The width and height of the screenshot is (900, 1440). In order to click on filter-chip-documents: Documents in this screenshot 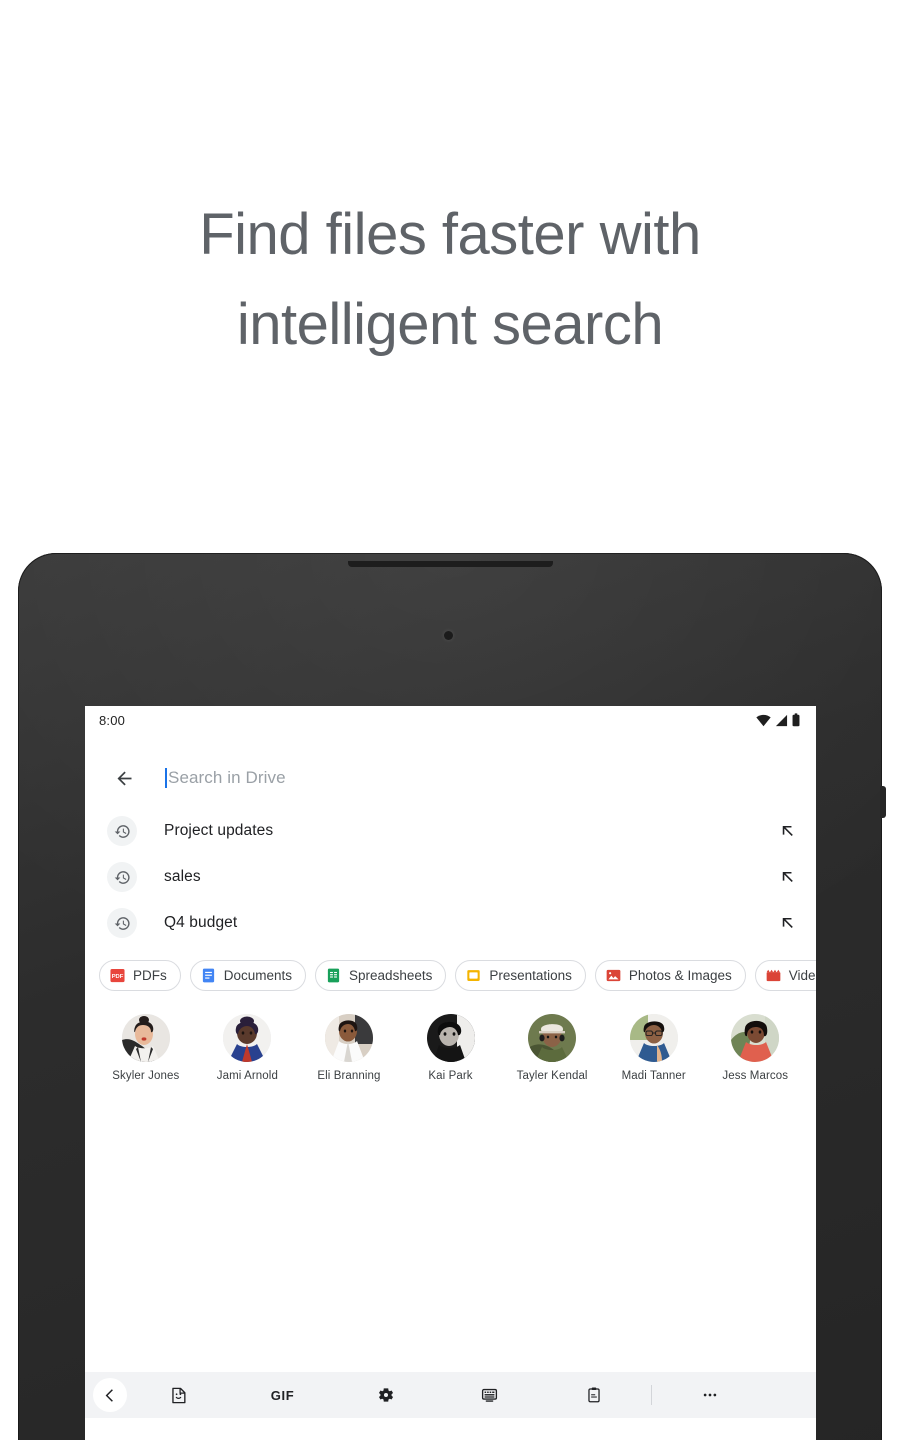, I will do `click(248, 975)`.